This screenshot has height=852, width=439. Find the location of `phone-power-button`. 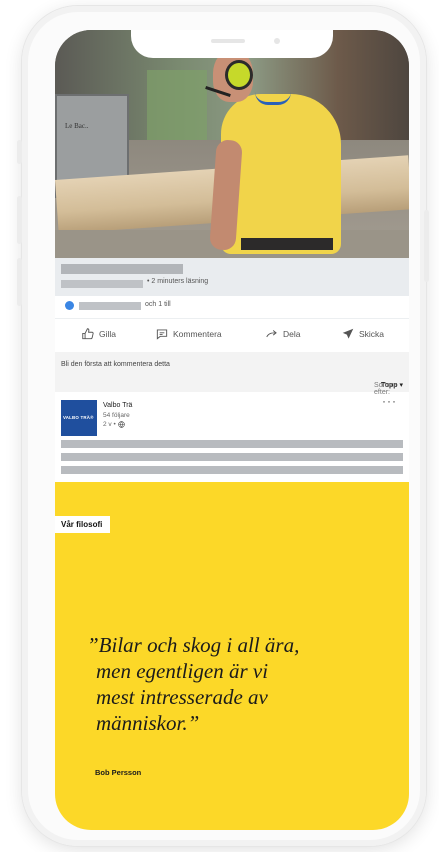

phone-power-button is located at coordinates (426, 246).